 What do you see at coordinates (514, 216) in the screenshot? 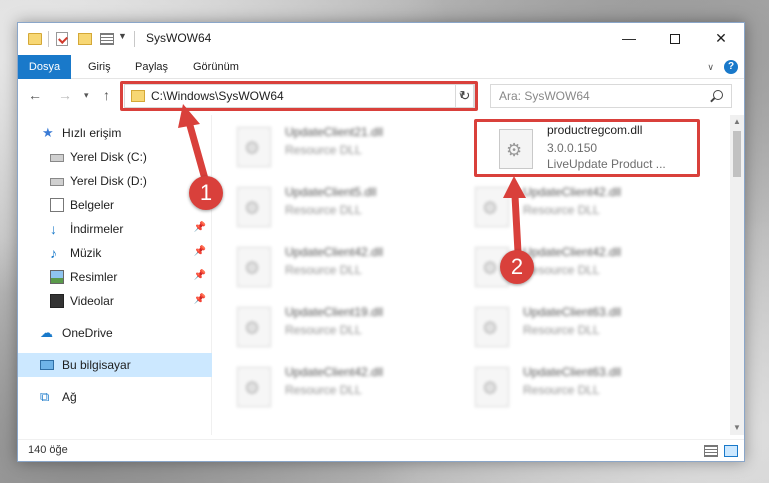
I see `arrow-to-target-file` at bounding box center [514, 216].